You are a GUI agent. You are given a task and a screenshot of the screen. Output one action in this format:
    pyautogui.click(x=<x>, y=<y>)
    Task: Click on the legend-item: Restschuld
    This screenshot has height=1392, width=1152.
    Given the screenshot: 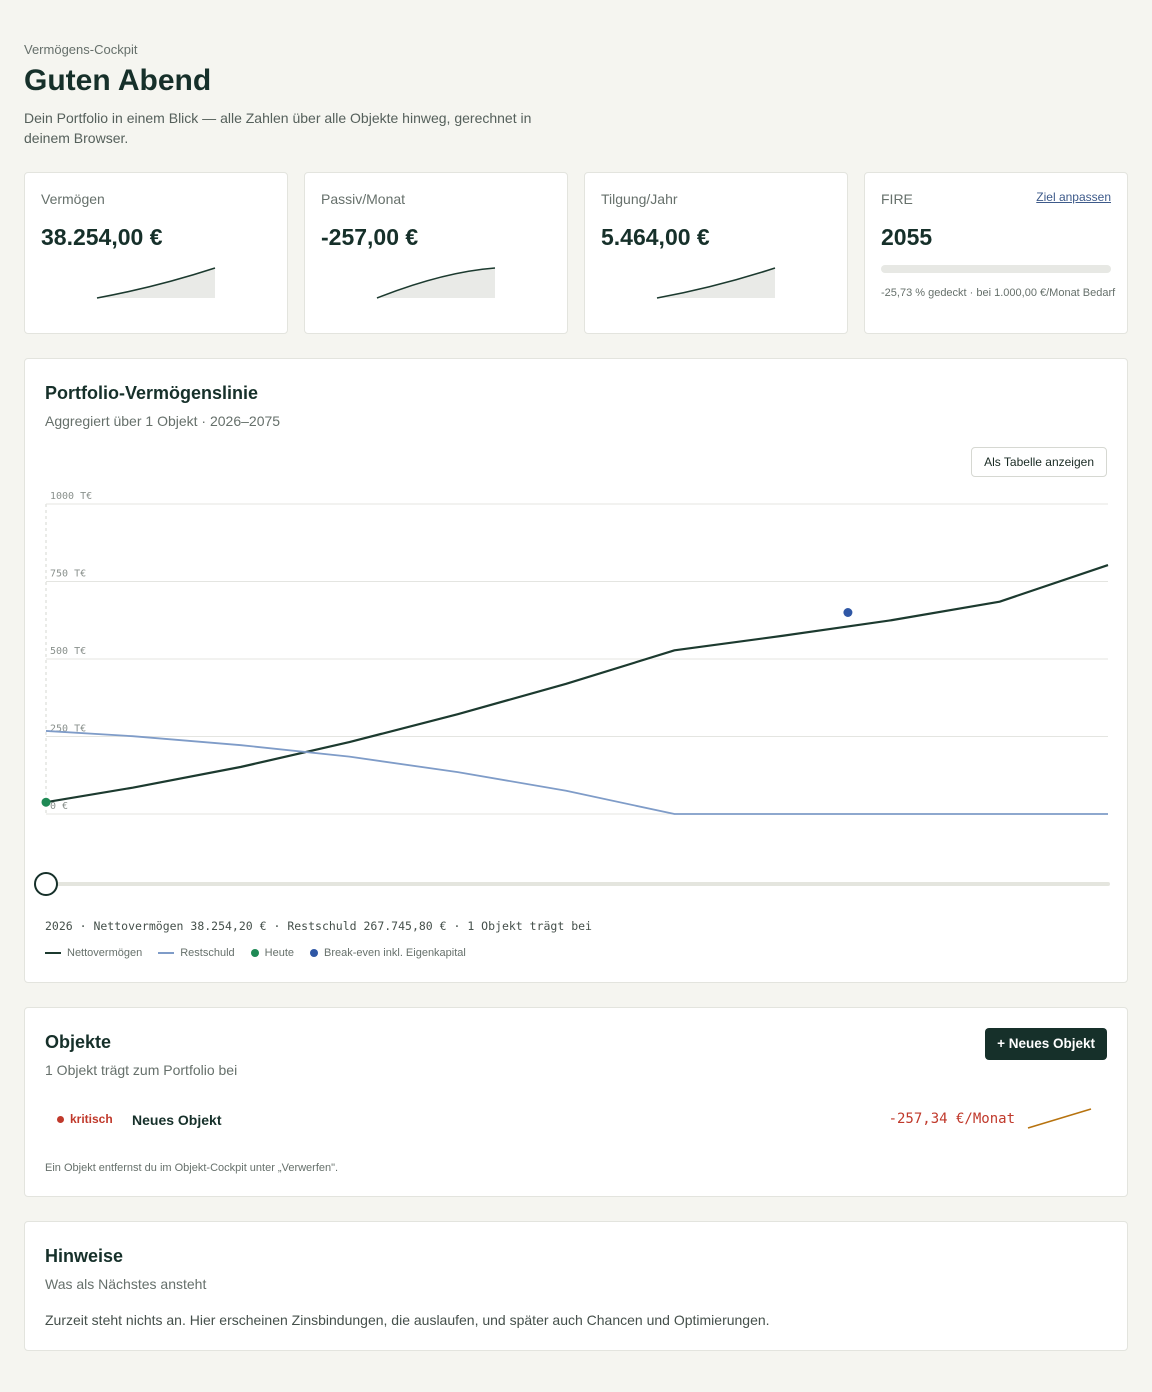 What is the action you would take?
    pyautogui.click(x=196, y=953)
    